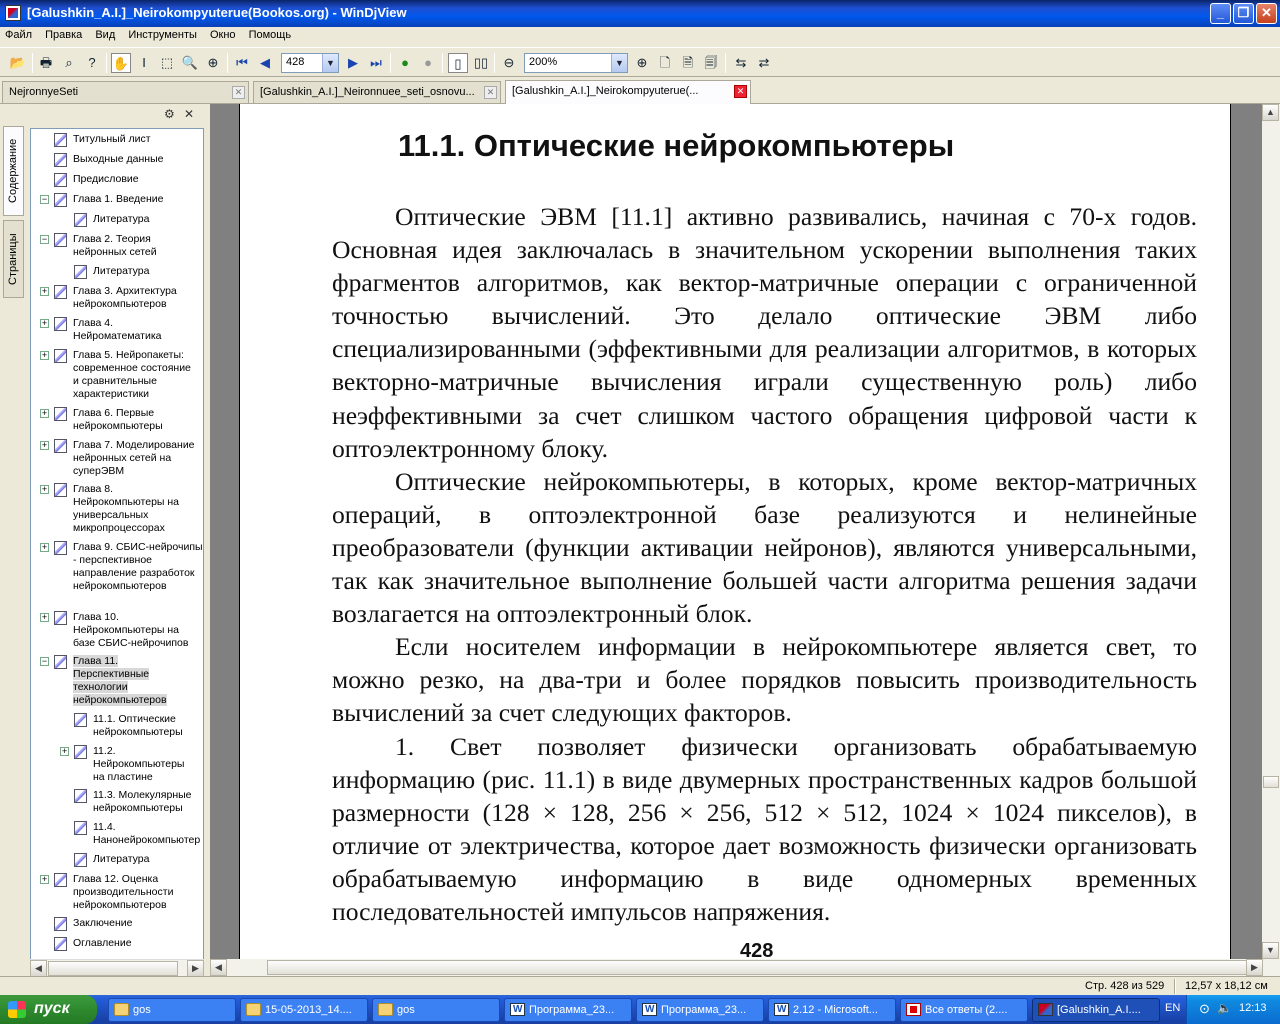 This screenshot has width=1280, height=1024. Describe the element at coordinates (481, 63) in the screenshot. I see `two-pages-icon: ▯▯` at that location.